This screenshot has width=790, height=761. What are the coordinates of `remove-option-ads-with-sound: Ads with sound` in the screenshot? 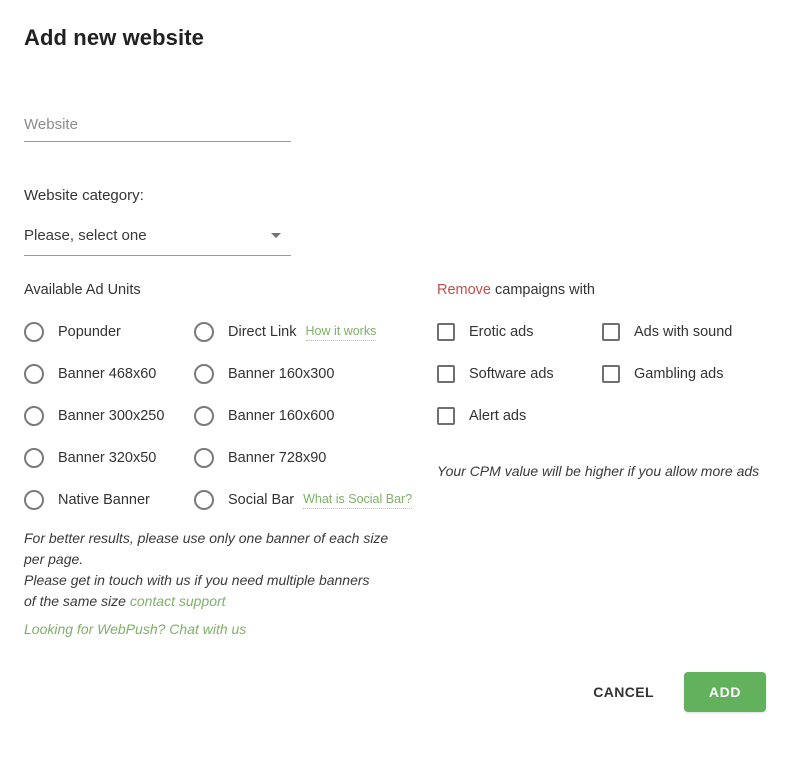 It's located at (684, 332).